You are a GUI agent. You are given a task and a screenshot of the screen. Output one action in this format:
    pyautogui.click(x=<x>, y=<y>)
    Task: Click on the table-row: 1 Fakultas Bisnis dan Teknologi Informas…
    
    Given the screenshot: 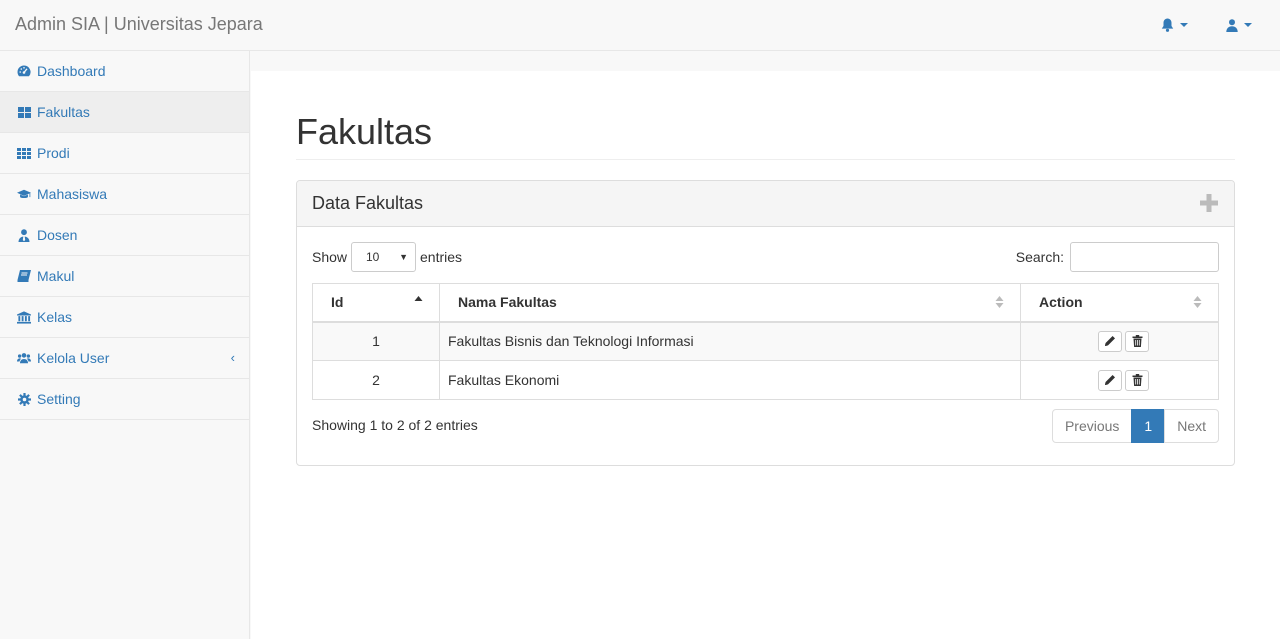 What is the action you would take?
    pyautogui.click(x=765, y=341)
    